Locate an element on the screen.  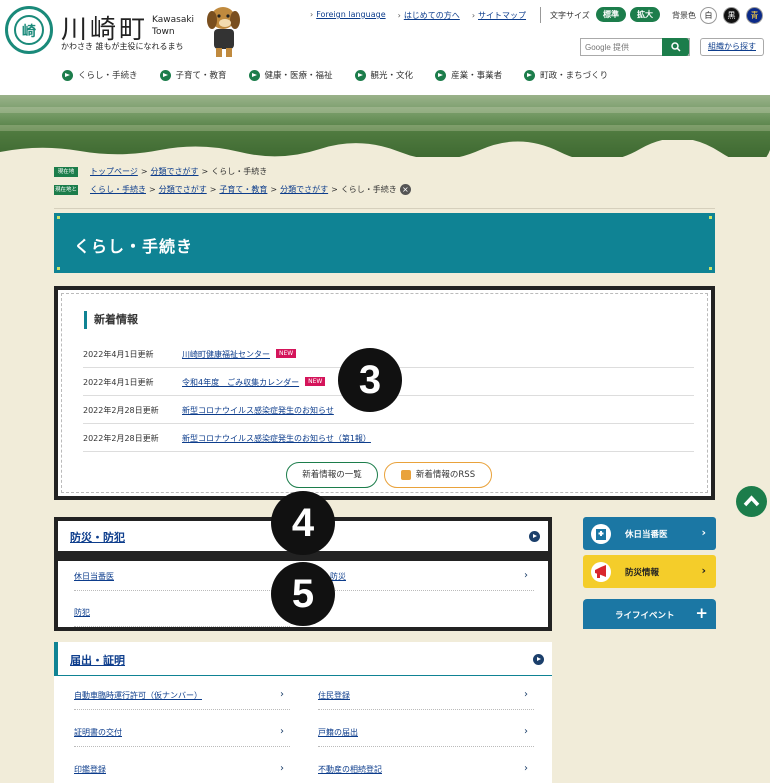
news-link: 川崎町健康福祉センター NEW is located at coordinates (239, 354).